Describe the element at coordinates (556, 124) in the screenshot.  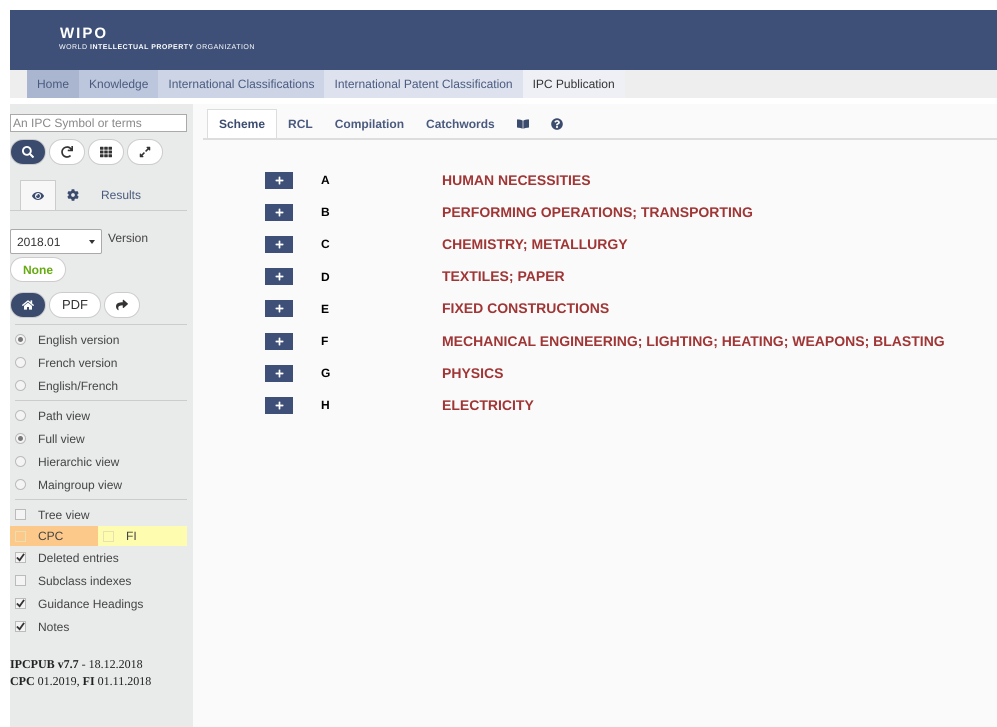
I see `help-icon` at that location.